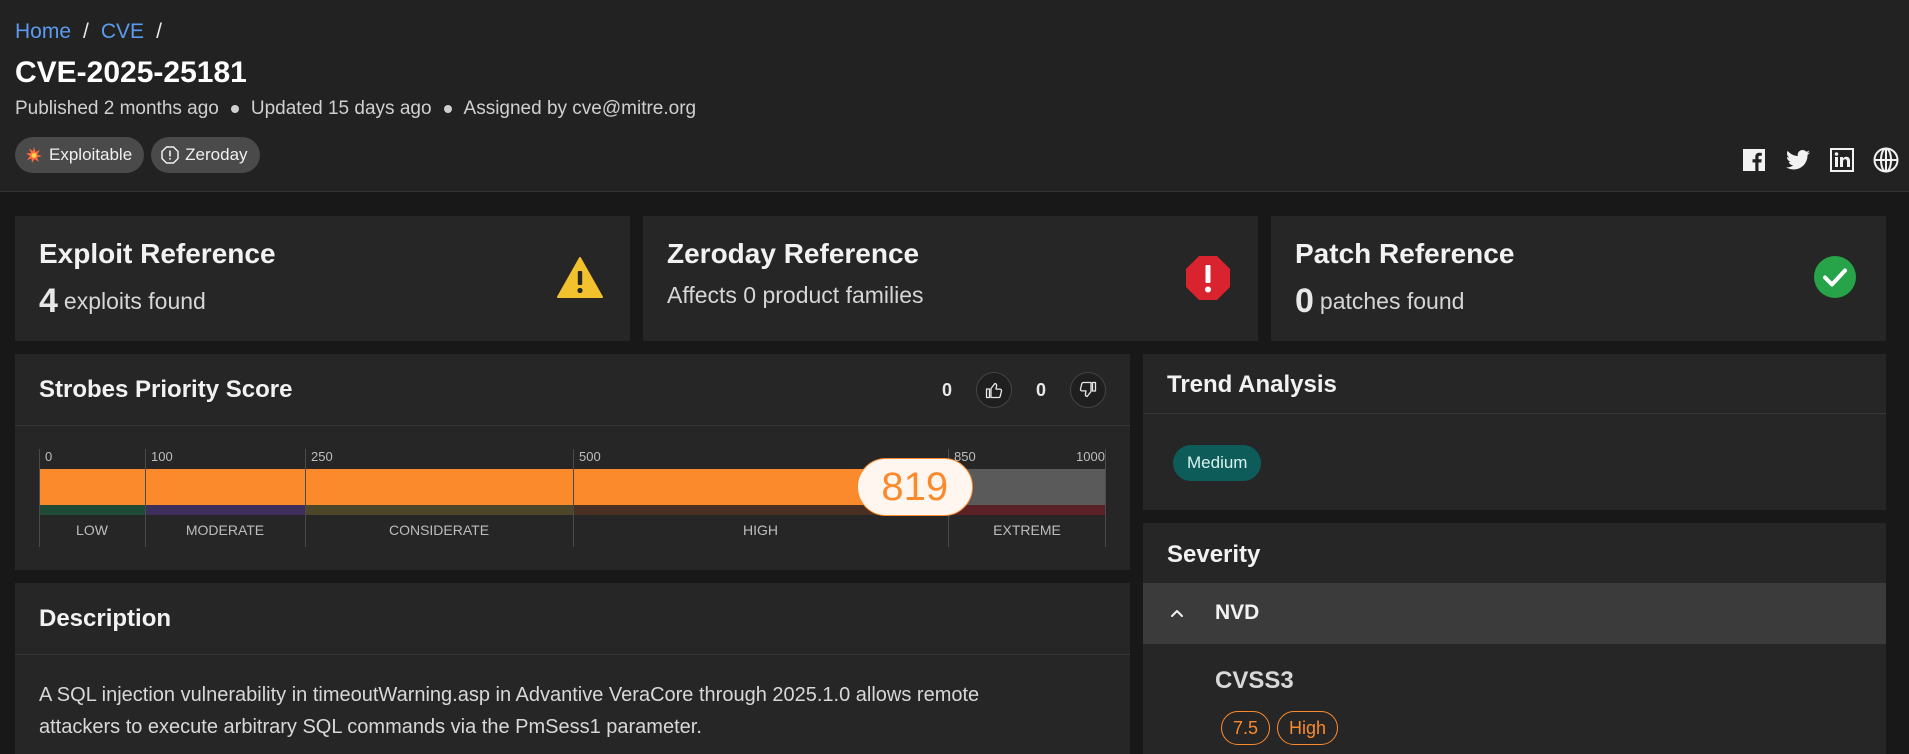 The width and height of the screenshot is (1909, 754). I want to click on trend-analysis-header: Trend Analysis, so click(1514, 384).